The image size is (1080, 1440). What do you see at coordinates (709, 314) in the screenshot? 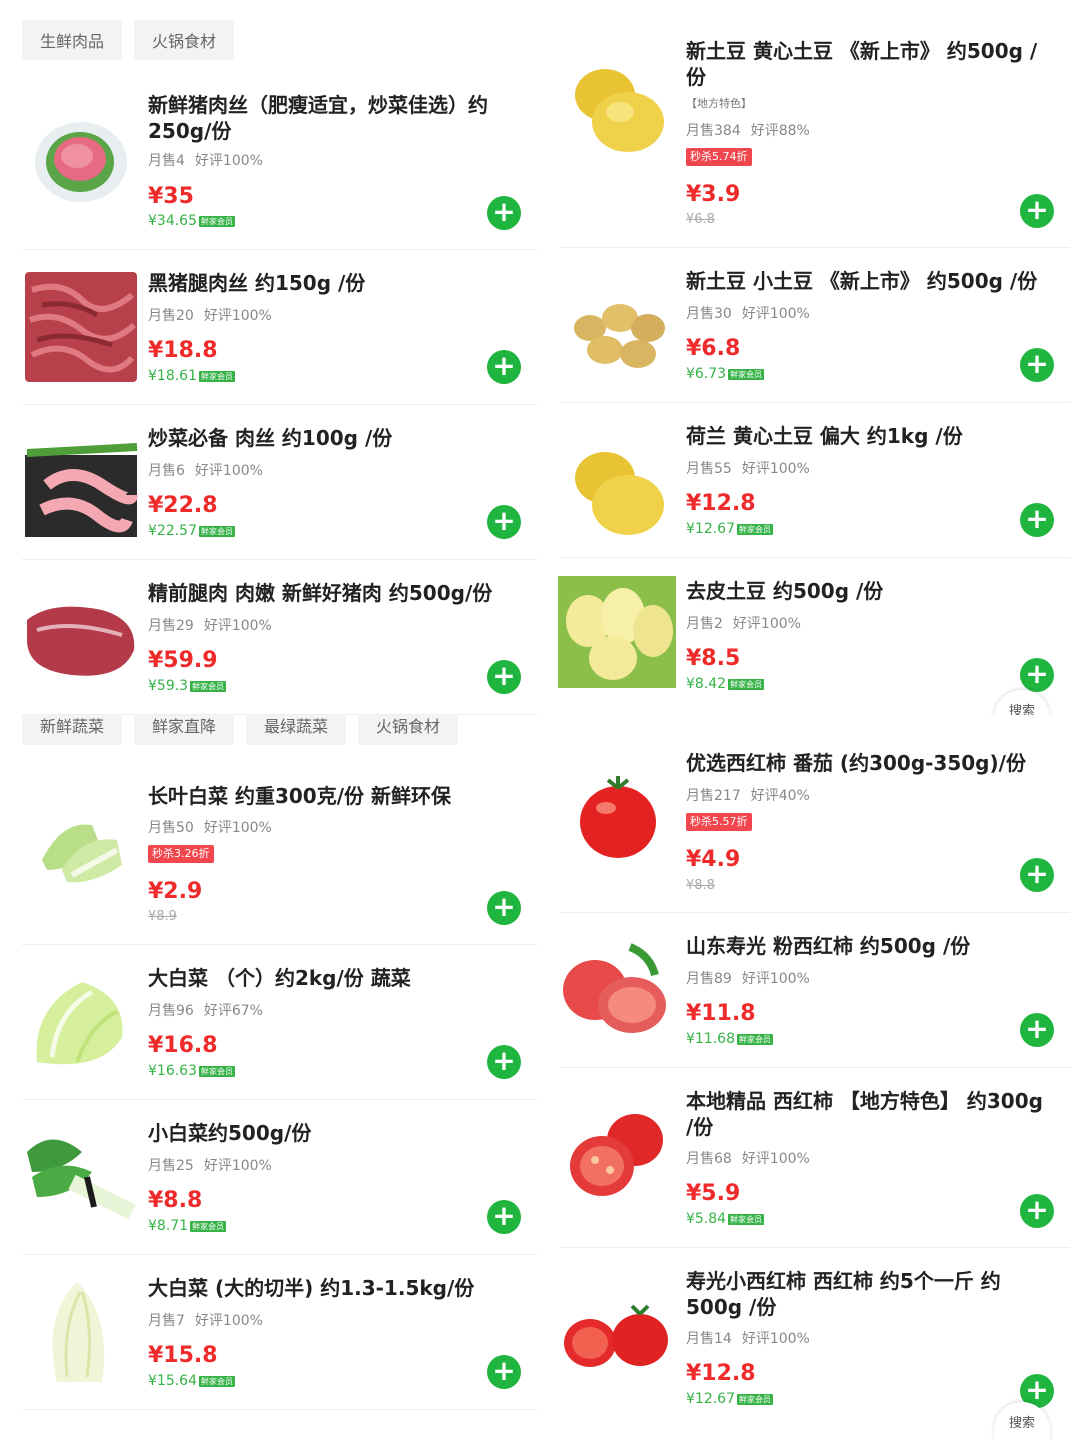
I see `sales-count: 月售30` at bounding box center [709, 314].